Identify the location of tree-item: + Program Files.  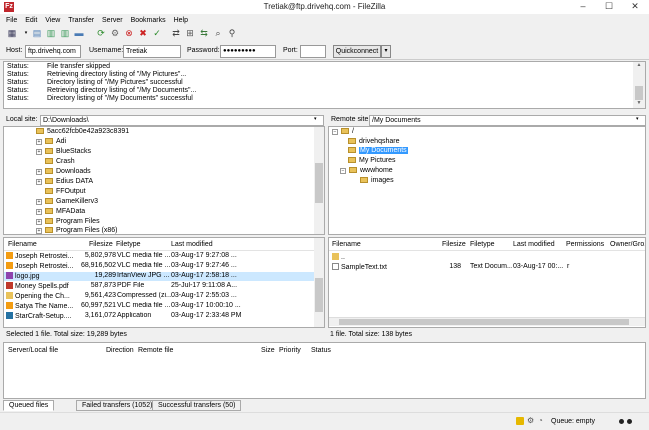
(68, 221).